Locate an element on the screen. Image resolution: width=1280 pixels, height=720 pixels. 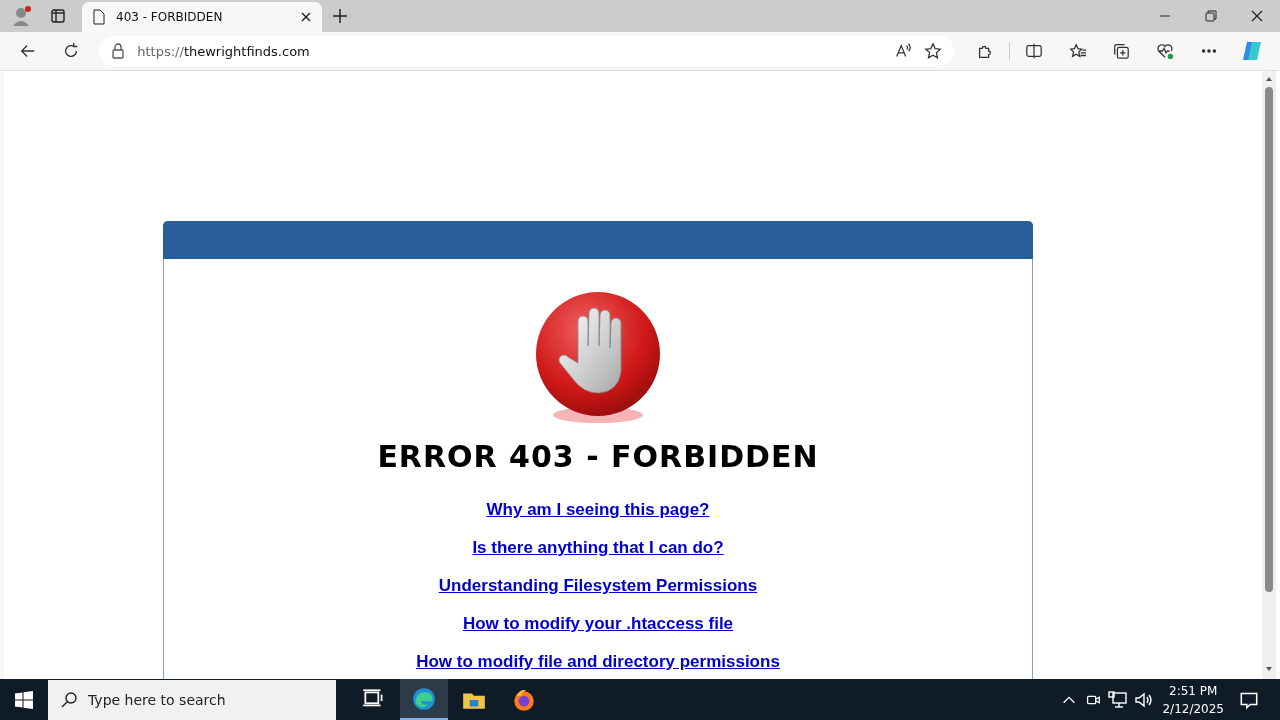
browser-tab: 403 - FORBIDDEN is located at coordinates (202, 17).